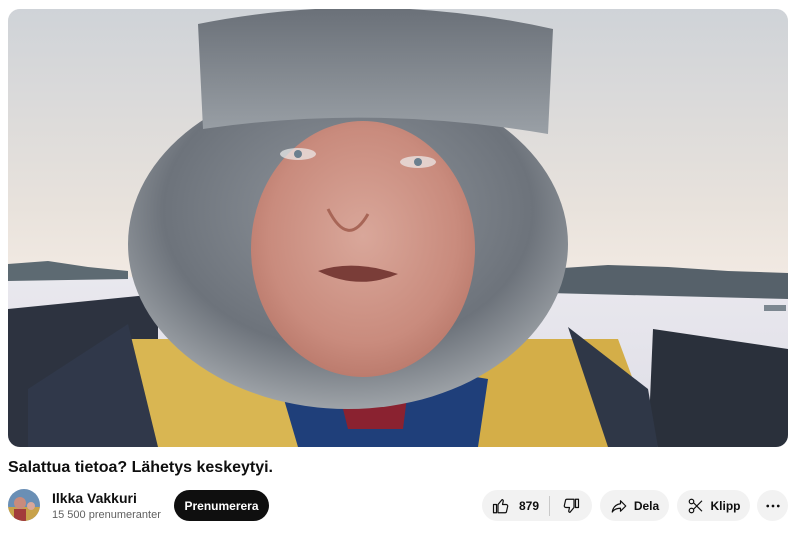 This screenshot has width=800, height=536. Describe the element at coordinates (140, 467) in the screenshot. I see `video-title: Salattua tietoa? Lähetys keskeytyi.` at that location.